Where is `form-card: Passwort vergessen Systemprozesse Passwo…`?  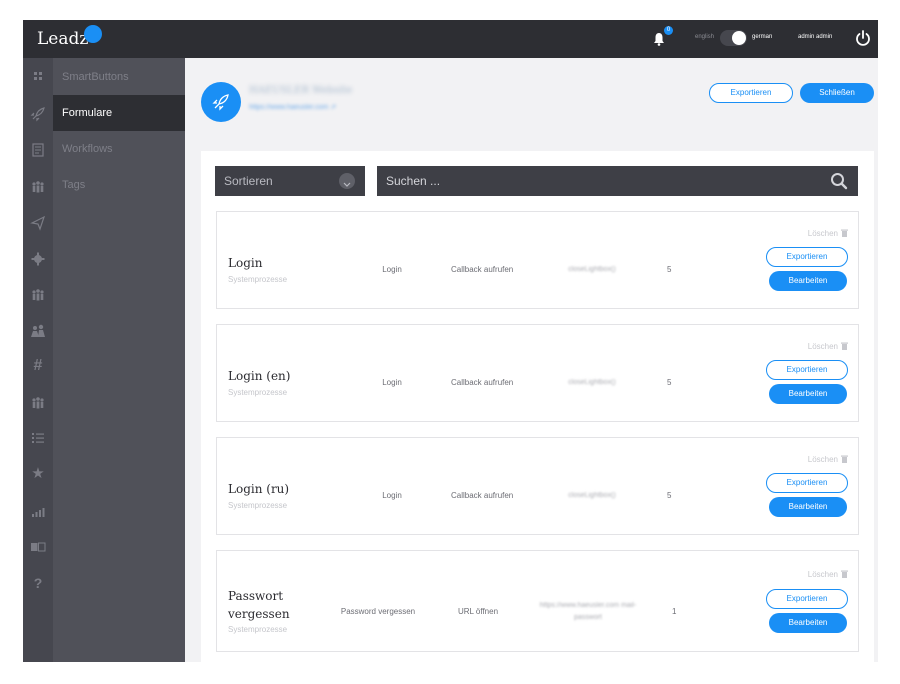 form-card: Passwort vergessen Systemprozesse Passwo… is located at coordinates (537, 601).